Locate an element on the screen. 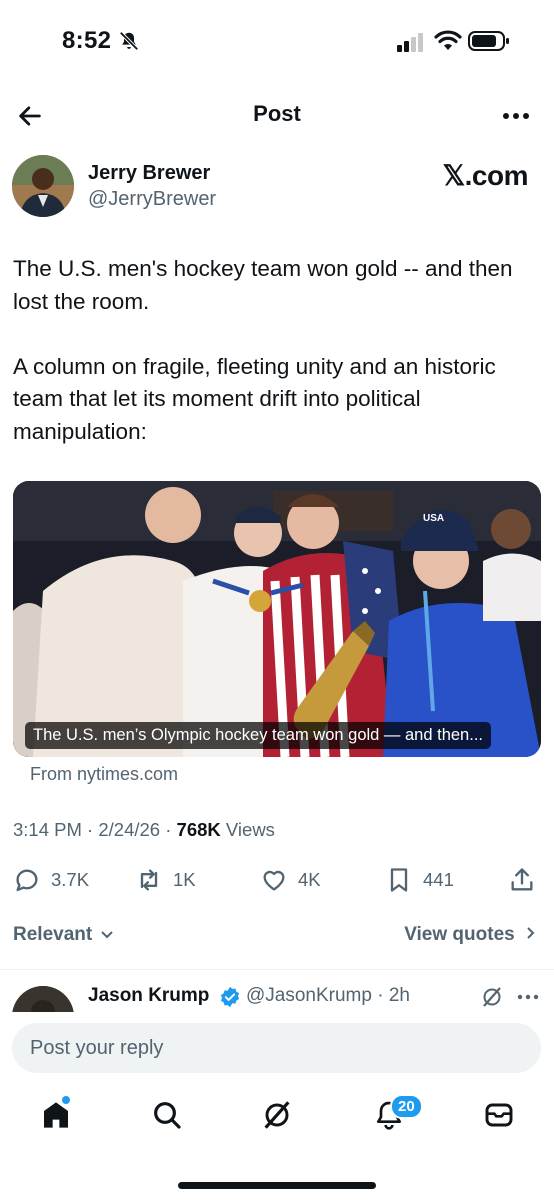 This screenshot has width=554, height=1200. share-button is located at coordinates (522, 880).